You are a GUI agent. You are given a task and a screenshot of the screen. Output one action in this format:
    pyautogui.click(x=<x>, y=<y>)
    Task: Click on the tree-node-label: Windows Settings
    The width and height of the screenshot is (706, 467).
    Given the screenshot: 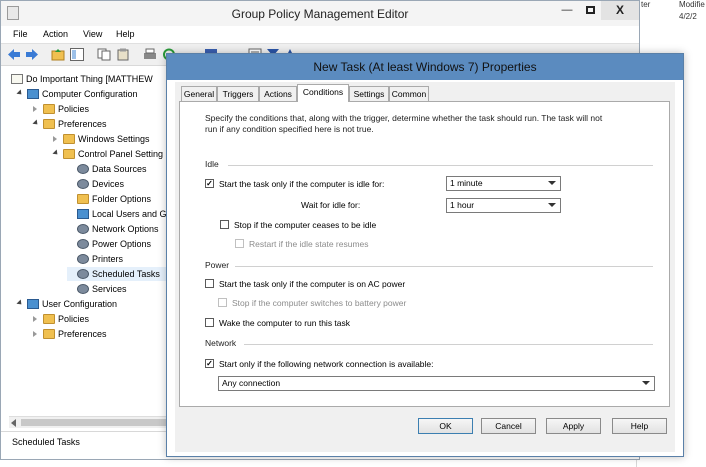 What is the action you would take?
    pyautogui.click(x=114, y=139)
    